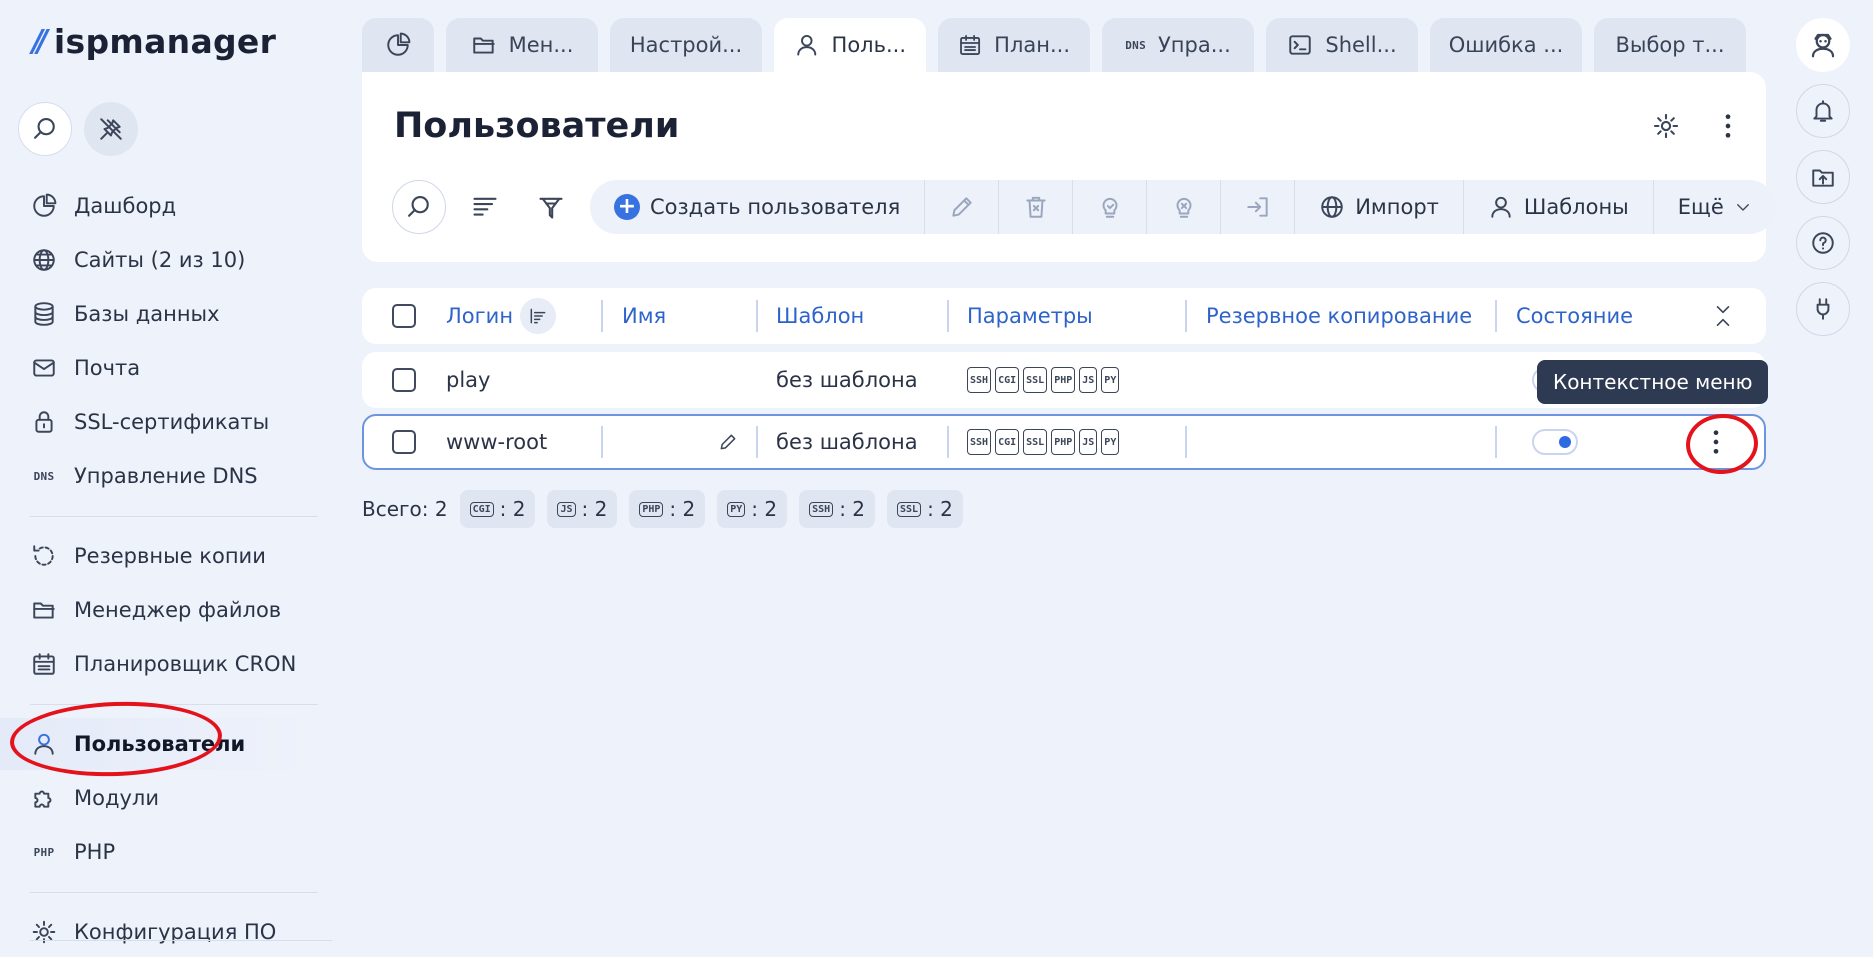 This screenshot has width=1873, height=957. I want to click on edit-button, so click(962, 207).